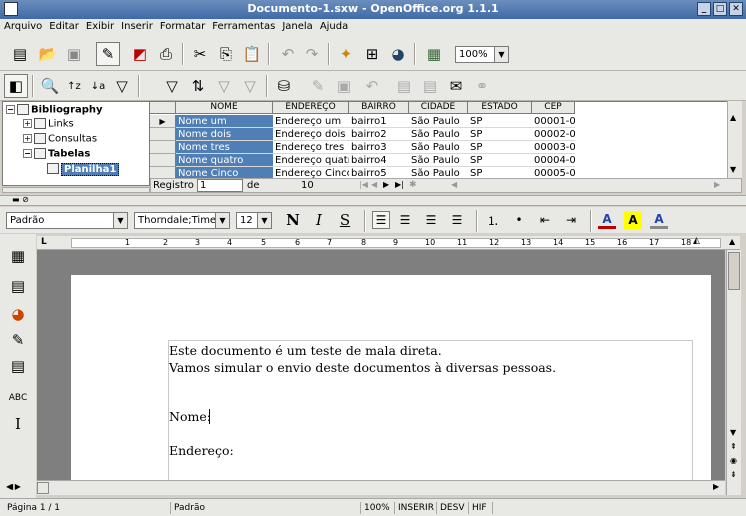 This screenshot has width=746, height=516. Describe the element at coordinates (381, 220) in the screenshot. I see `align-left-icon: ☰` at that location.